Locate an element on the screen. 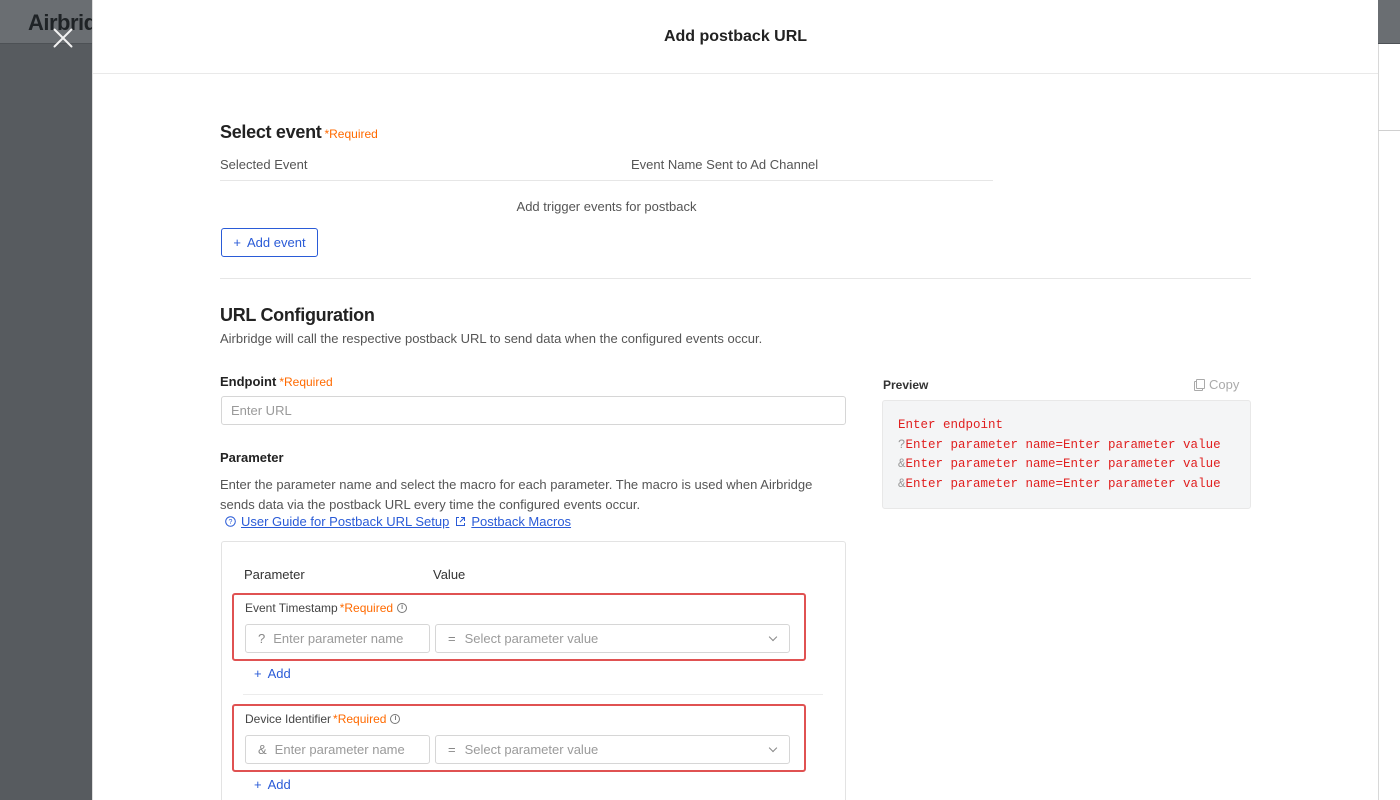 This screenshot has height=800, width=1400. event-empty-state: Add trigger events for postback is located at coordinates (606, 206).